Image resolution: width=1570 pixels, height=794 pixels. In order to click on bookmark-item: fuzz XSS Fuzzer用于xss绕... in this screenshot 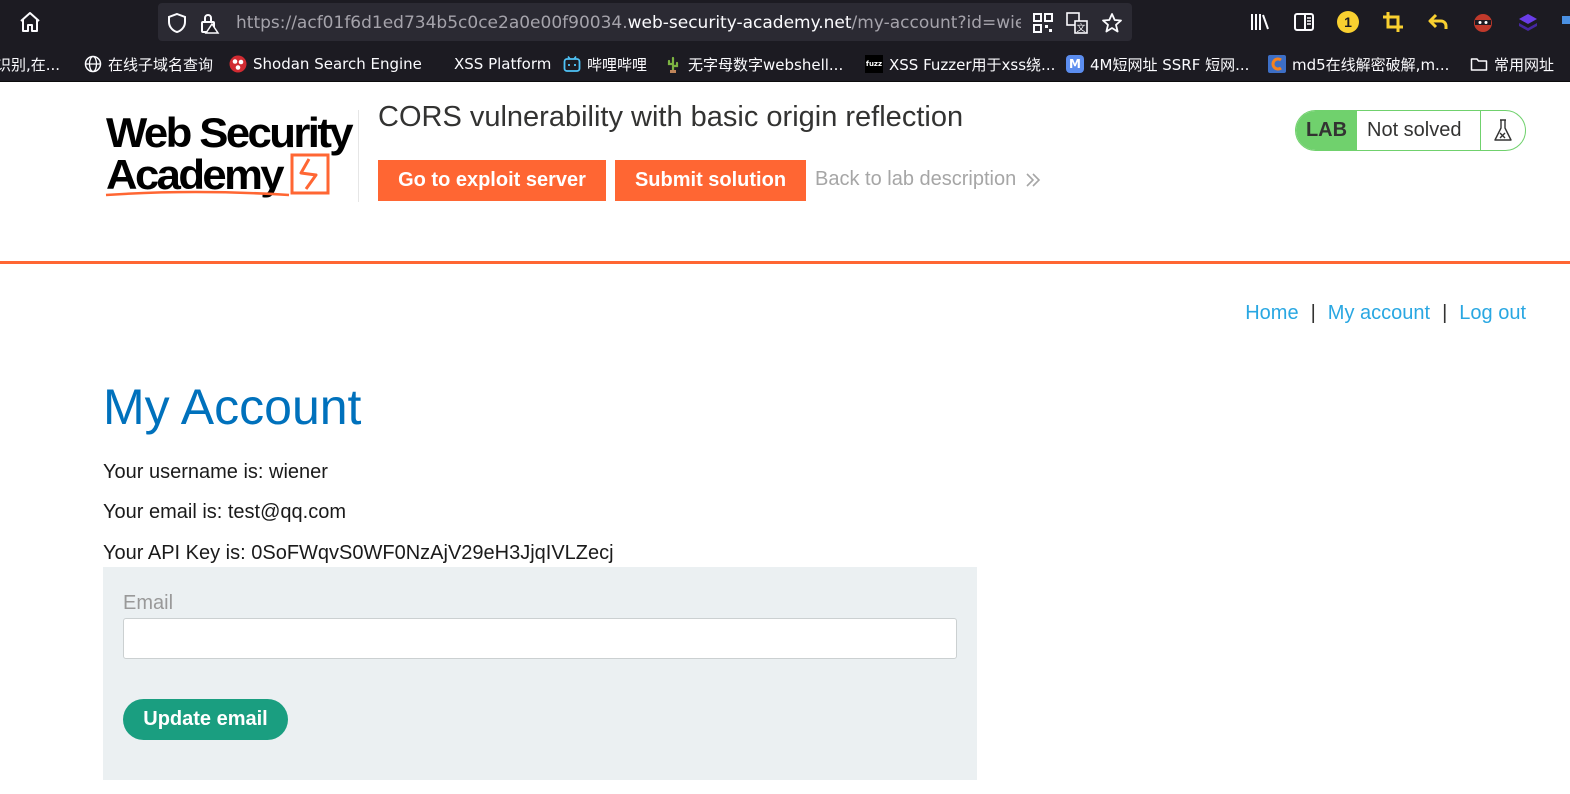, I will do `click(960, 64)`.